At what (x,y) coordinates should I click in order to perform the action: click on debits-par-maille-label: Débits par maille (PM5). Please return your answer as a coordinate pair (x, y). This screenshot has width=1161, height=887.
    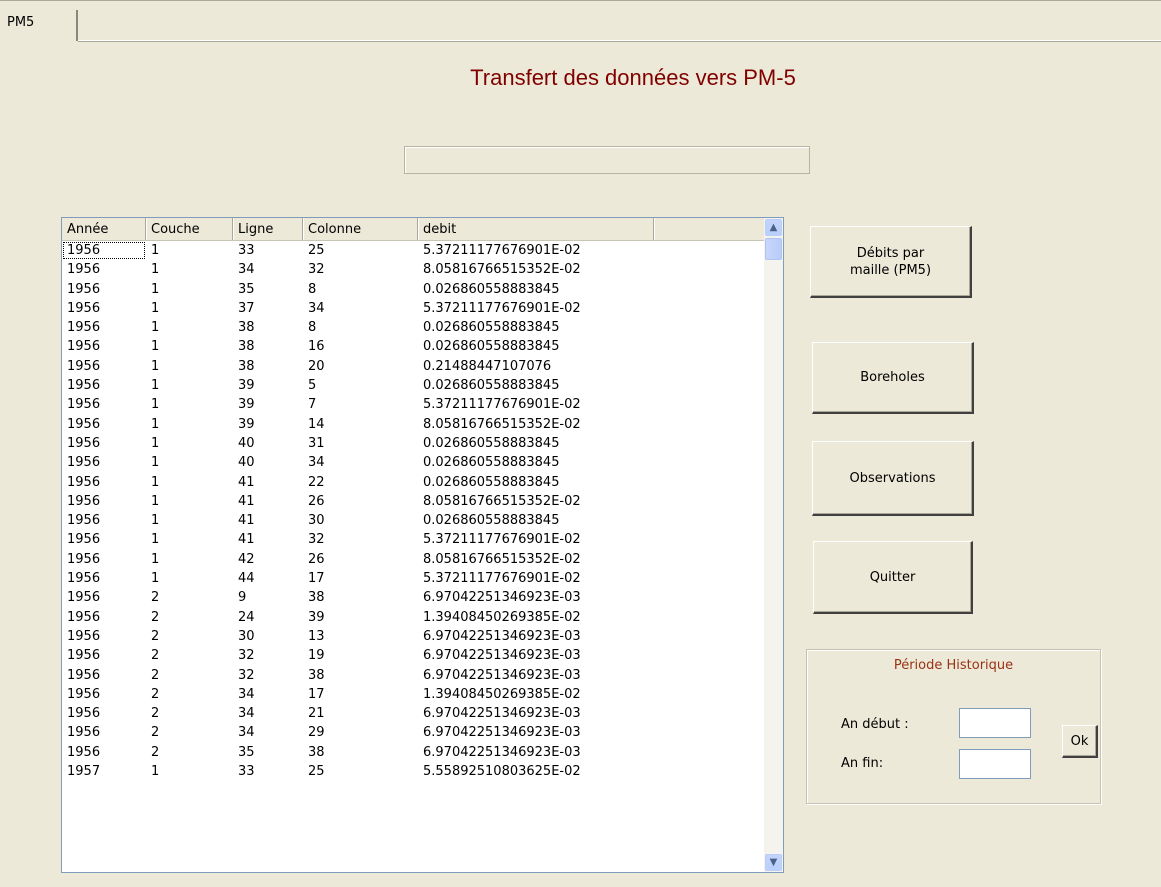
    Looking at the image, I should click on (890, 261).